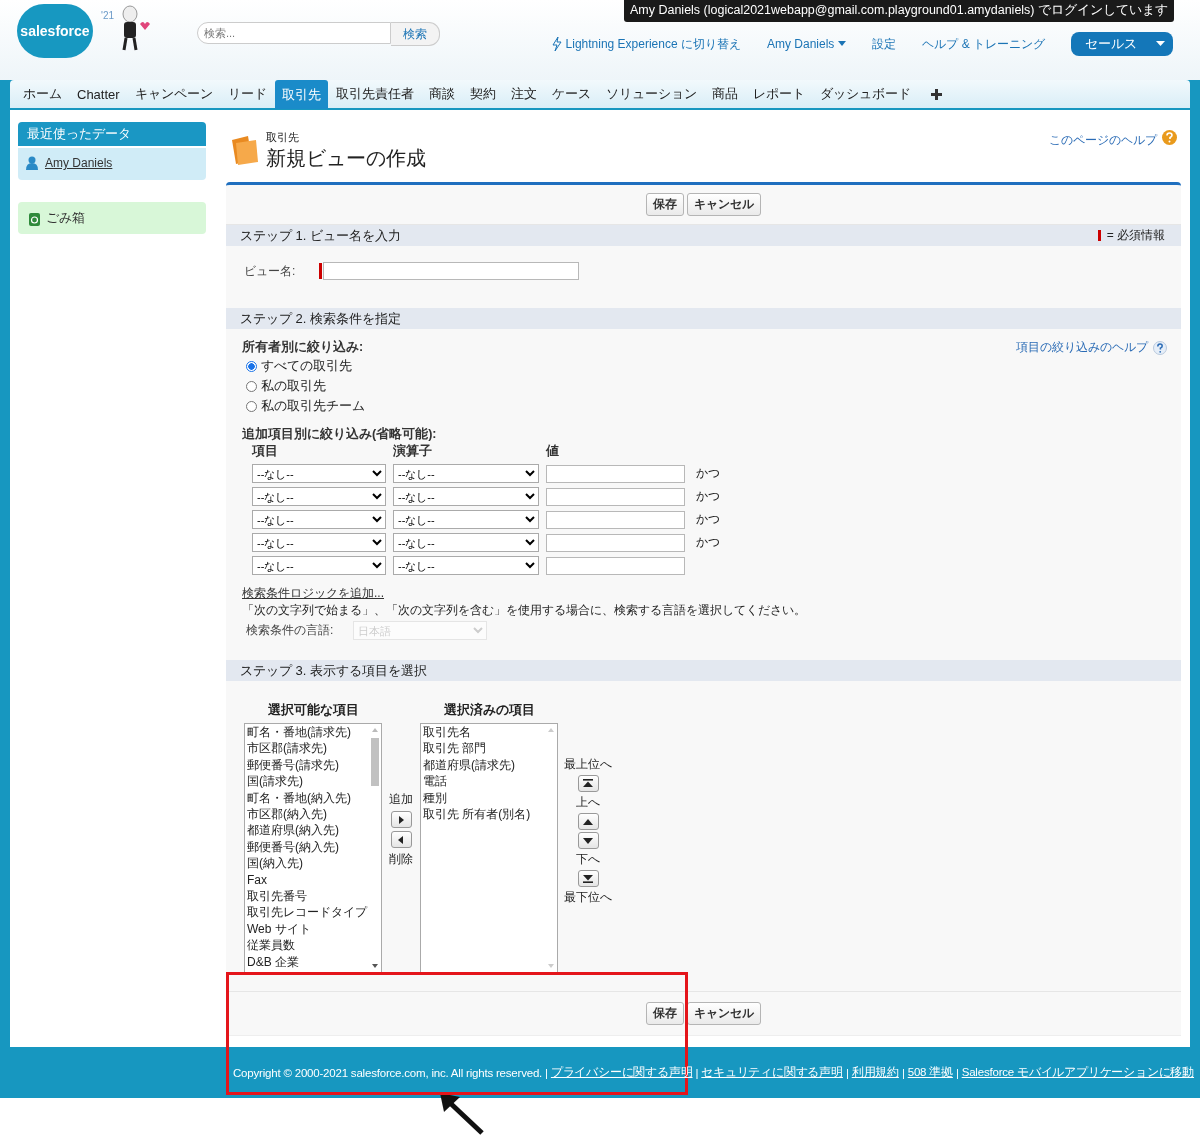  What do you see at coordinates (306, 896) in the screenshot?
I see `list-option: 取引先番号` at bounding box center [306, 896].